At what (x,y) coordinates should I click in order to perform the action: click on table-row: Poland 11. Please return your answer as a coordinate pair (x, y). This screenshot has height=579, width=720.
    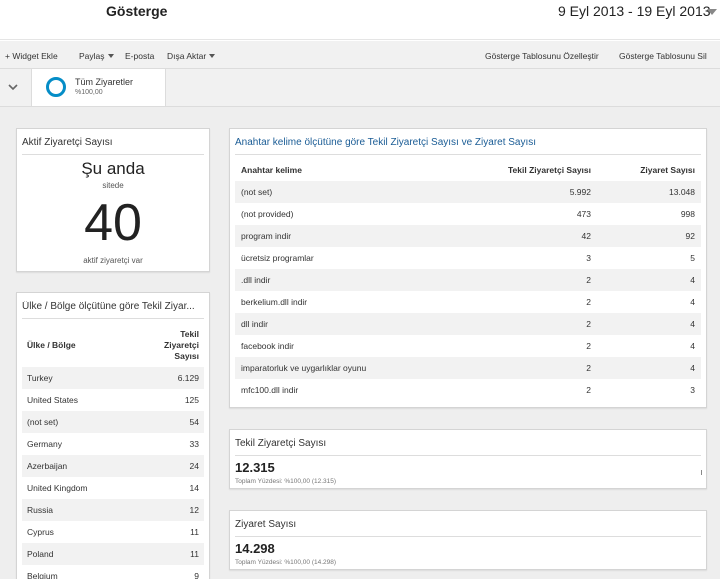
    Looking at the image, I should click on (113, 554).